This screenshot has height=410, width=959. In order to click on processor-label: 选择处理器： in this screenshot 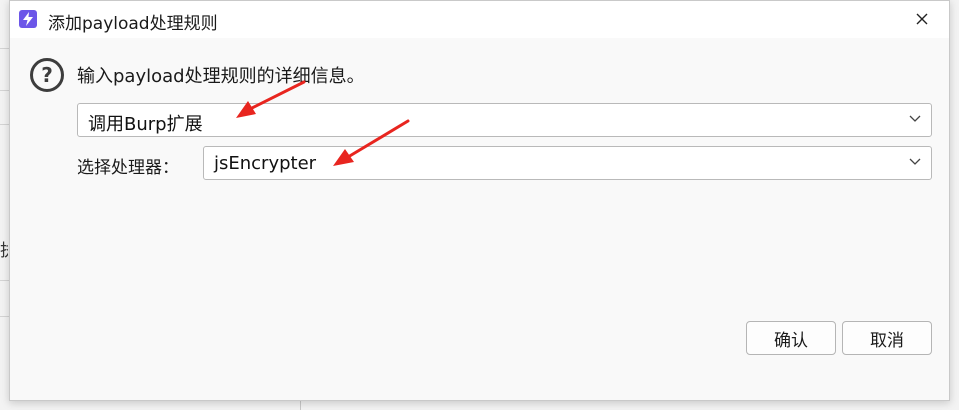, I will do `click(128, 168)`.